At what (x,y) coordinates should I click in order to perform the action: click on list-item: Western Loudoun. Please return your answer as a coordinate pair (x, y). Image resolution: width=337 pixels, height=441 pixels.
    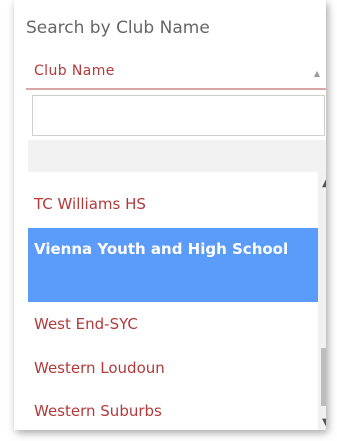
    Looking at the image, I should click on (173, 368).